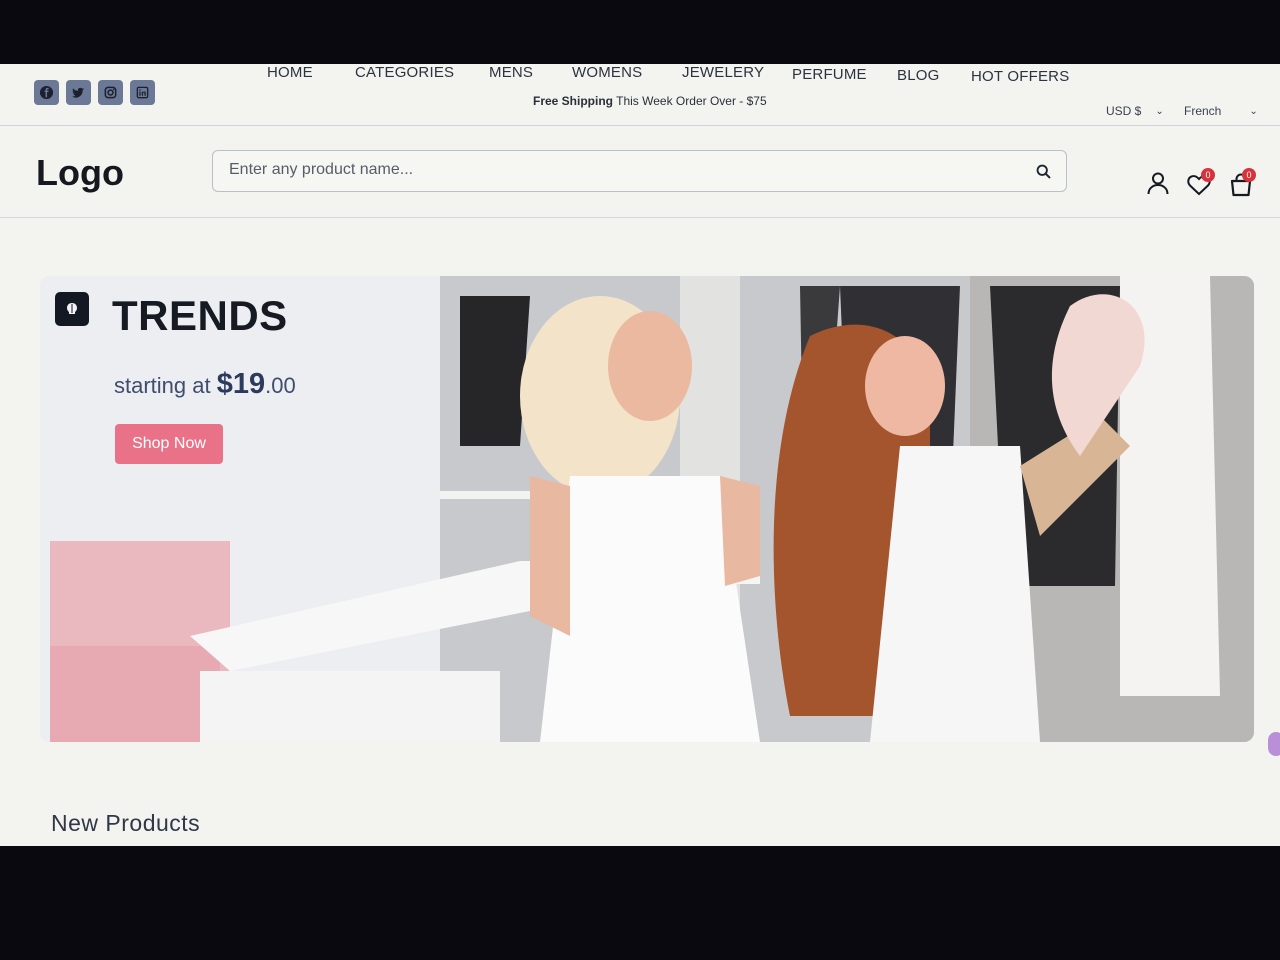 This screenshot has height=960, width=1280. I want to click on header: Logo 0 0, so click(640, 172).